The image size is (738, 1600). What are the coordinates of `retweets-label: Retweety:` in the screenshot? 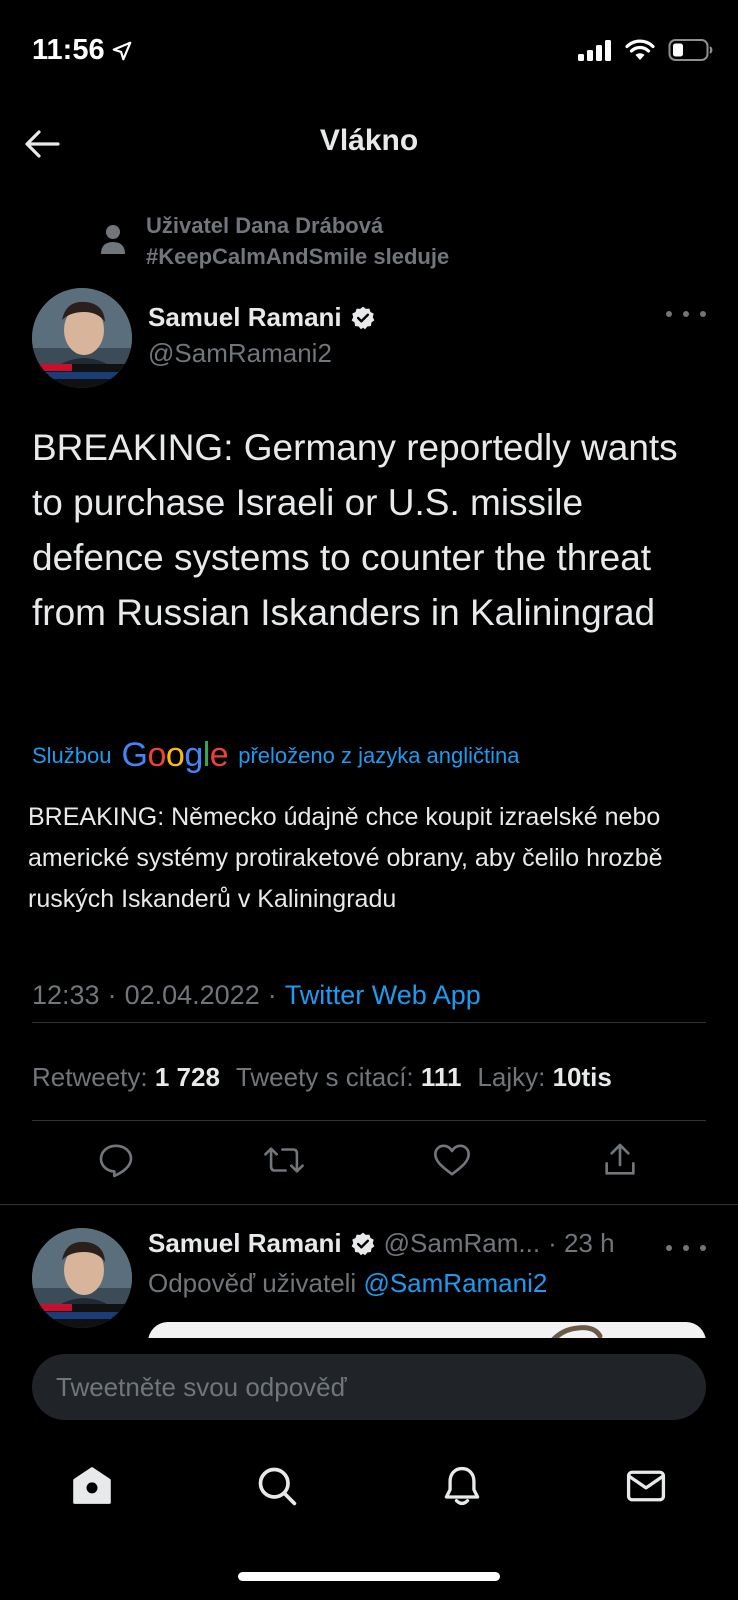 It's located at (90, 1077).